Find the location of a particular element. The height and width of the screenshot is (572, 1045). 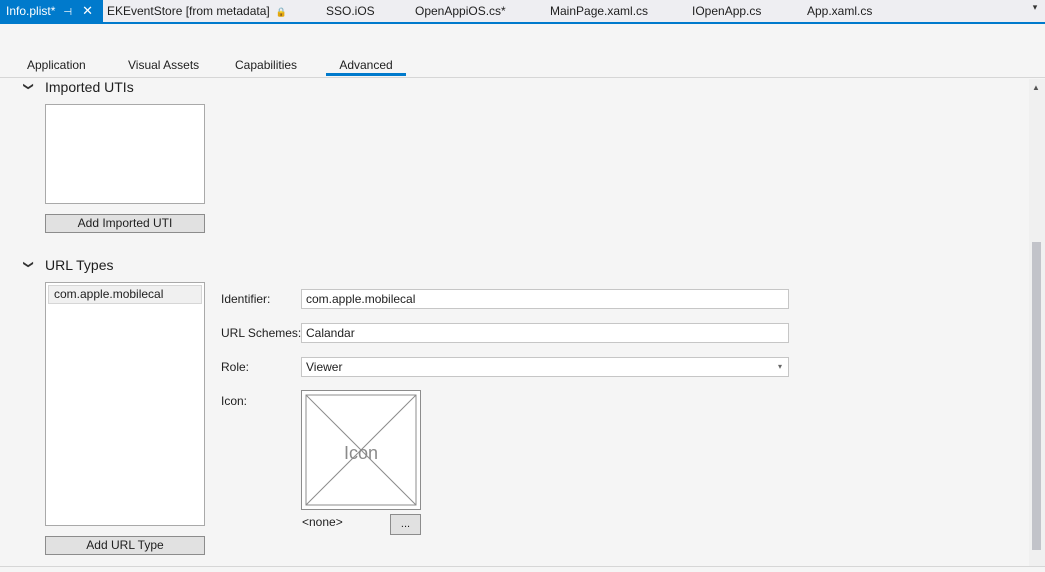

doc-tab-iopenapp: IOpenApp.cs is located at coordinates (726, 11).